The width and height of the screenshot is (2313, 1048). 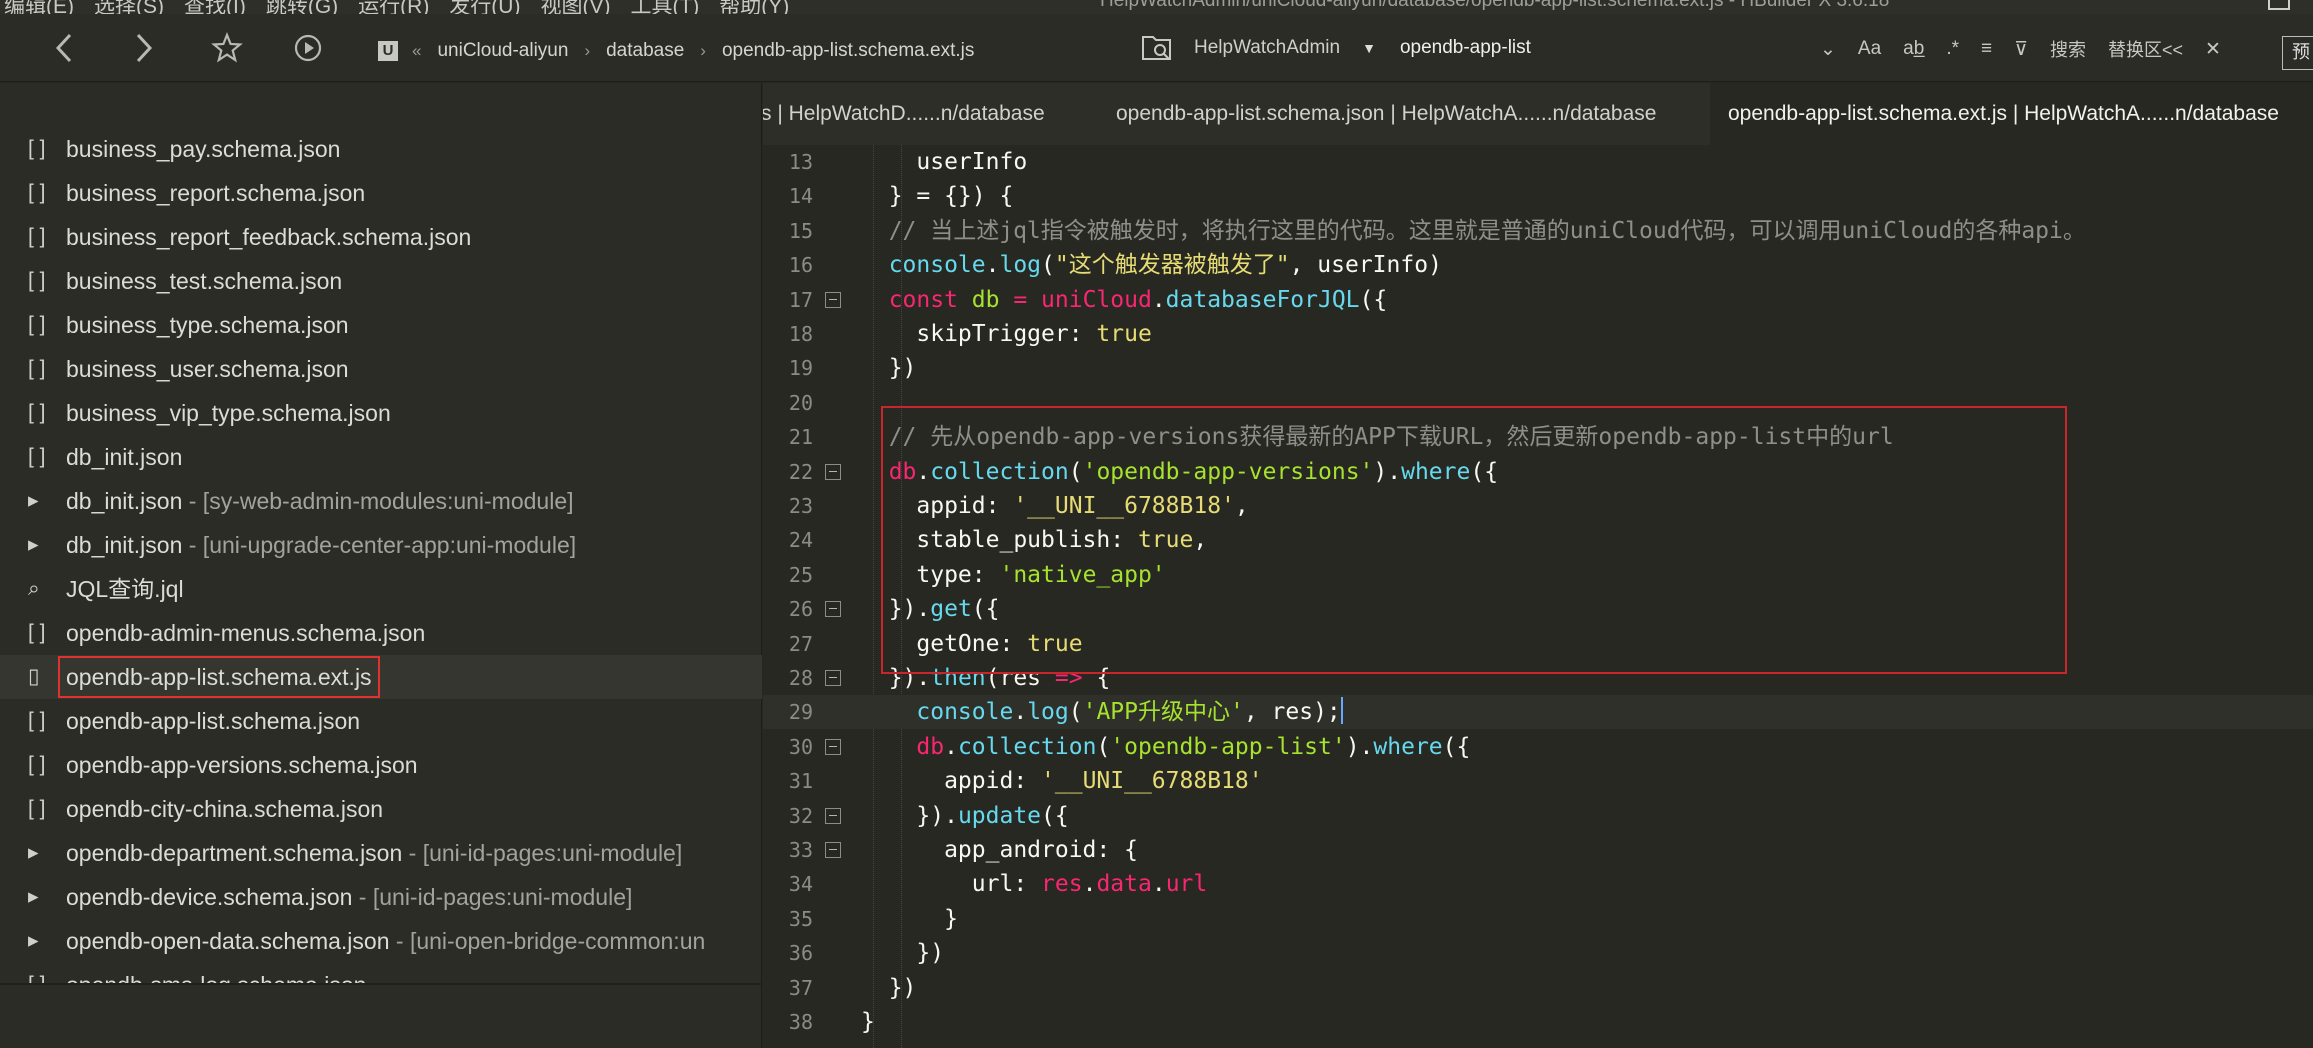 I want to click on tab-helpwatch-database: s | HelpWatchD......n/database, so click(x=913, y=114).